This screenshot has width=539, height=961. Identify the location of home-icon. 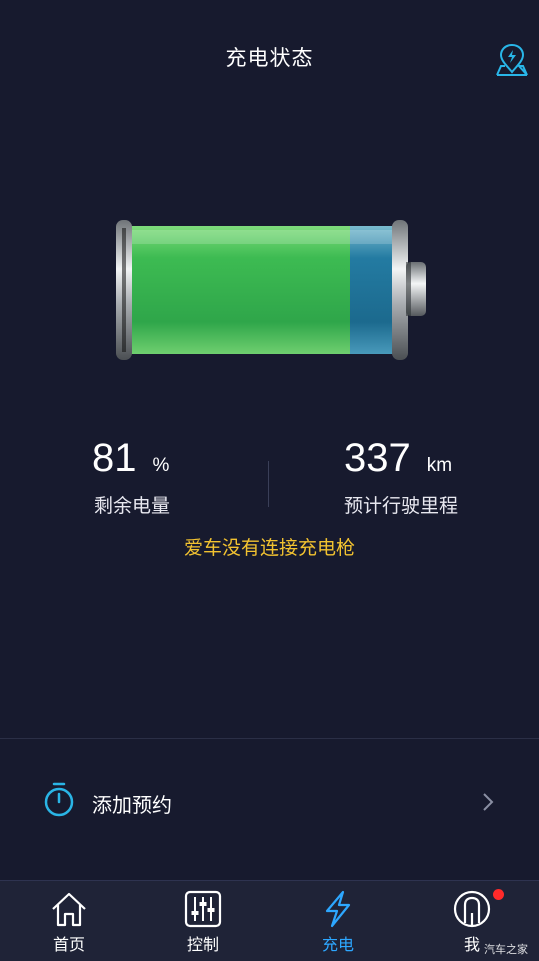
(69, 909).